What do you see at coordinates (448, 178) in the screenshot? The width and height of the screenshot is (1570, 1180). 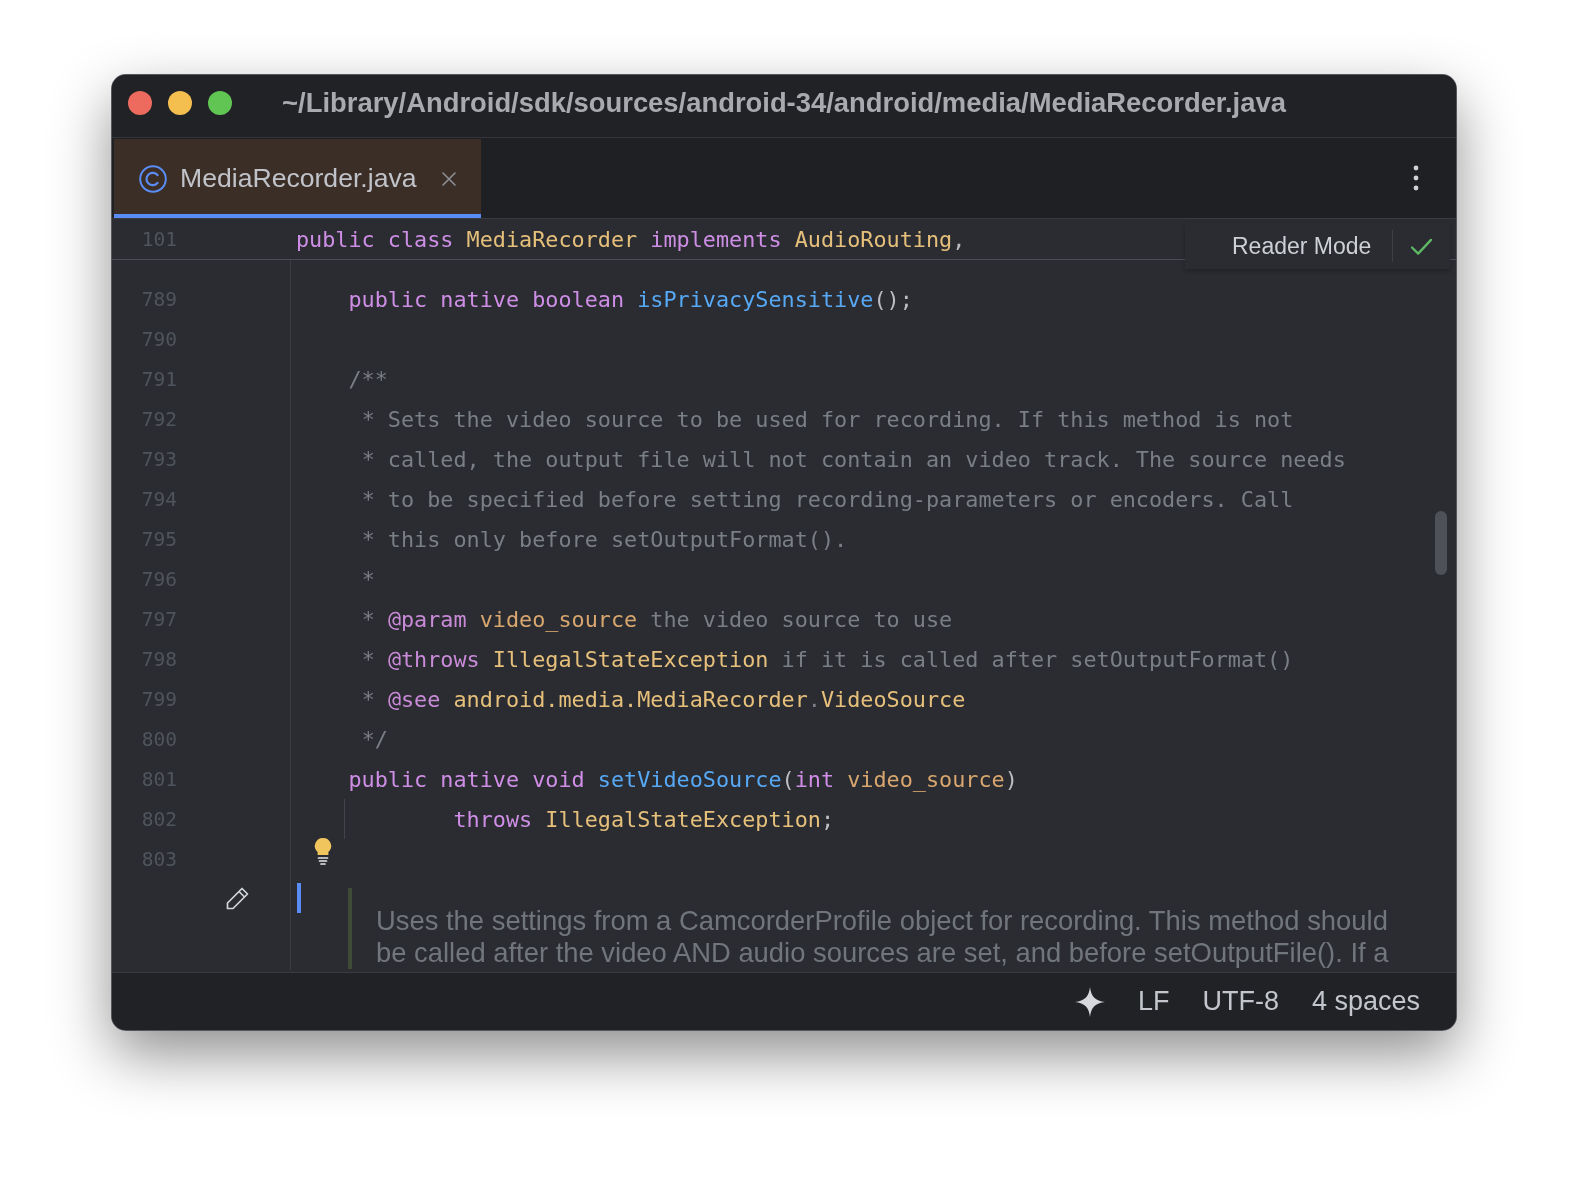 I see `close-icon` at bounding box center [448, 178].